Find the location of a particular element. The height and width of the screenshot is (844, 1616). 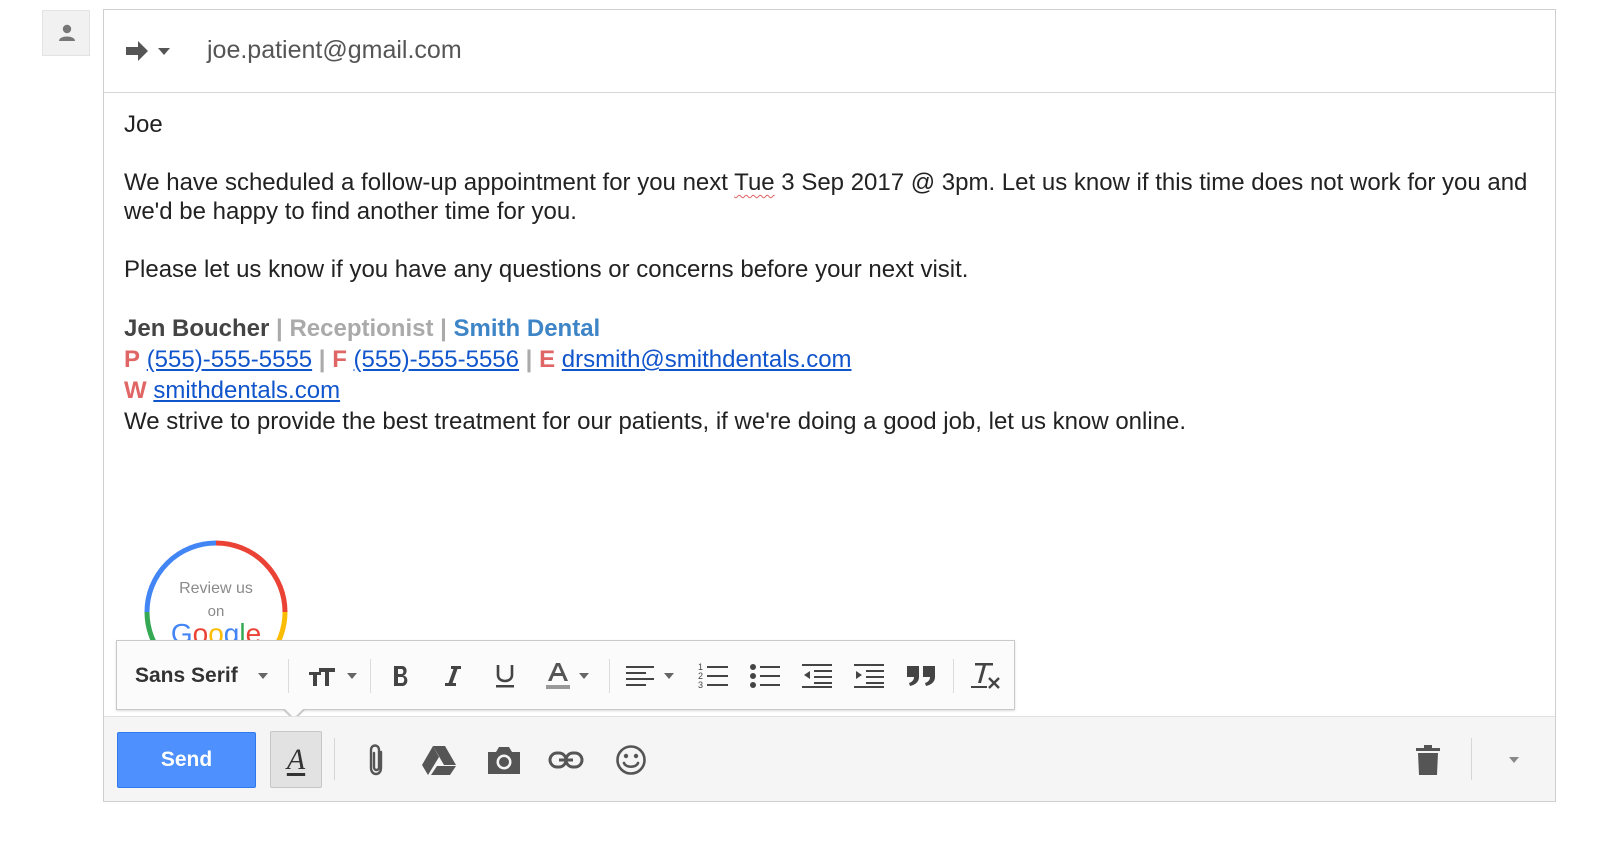

send-button: Send is located at coordinates (186, 760).